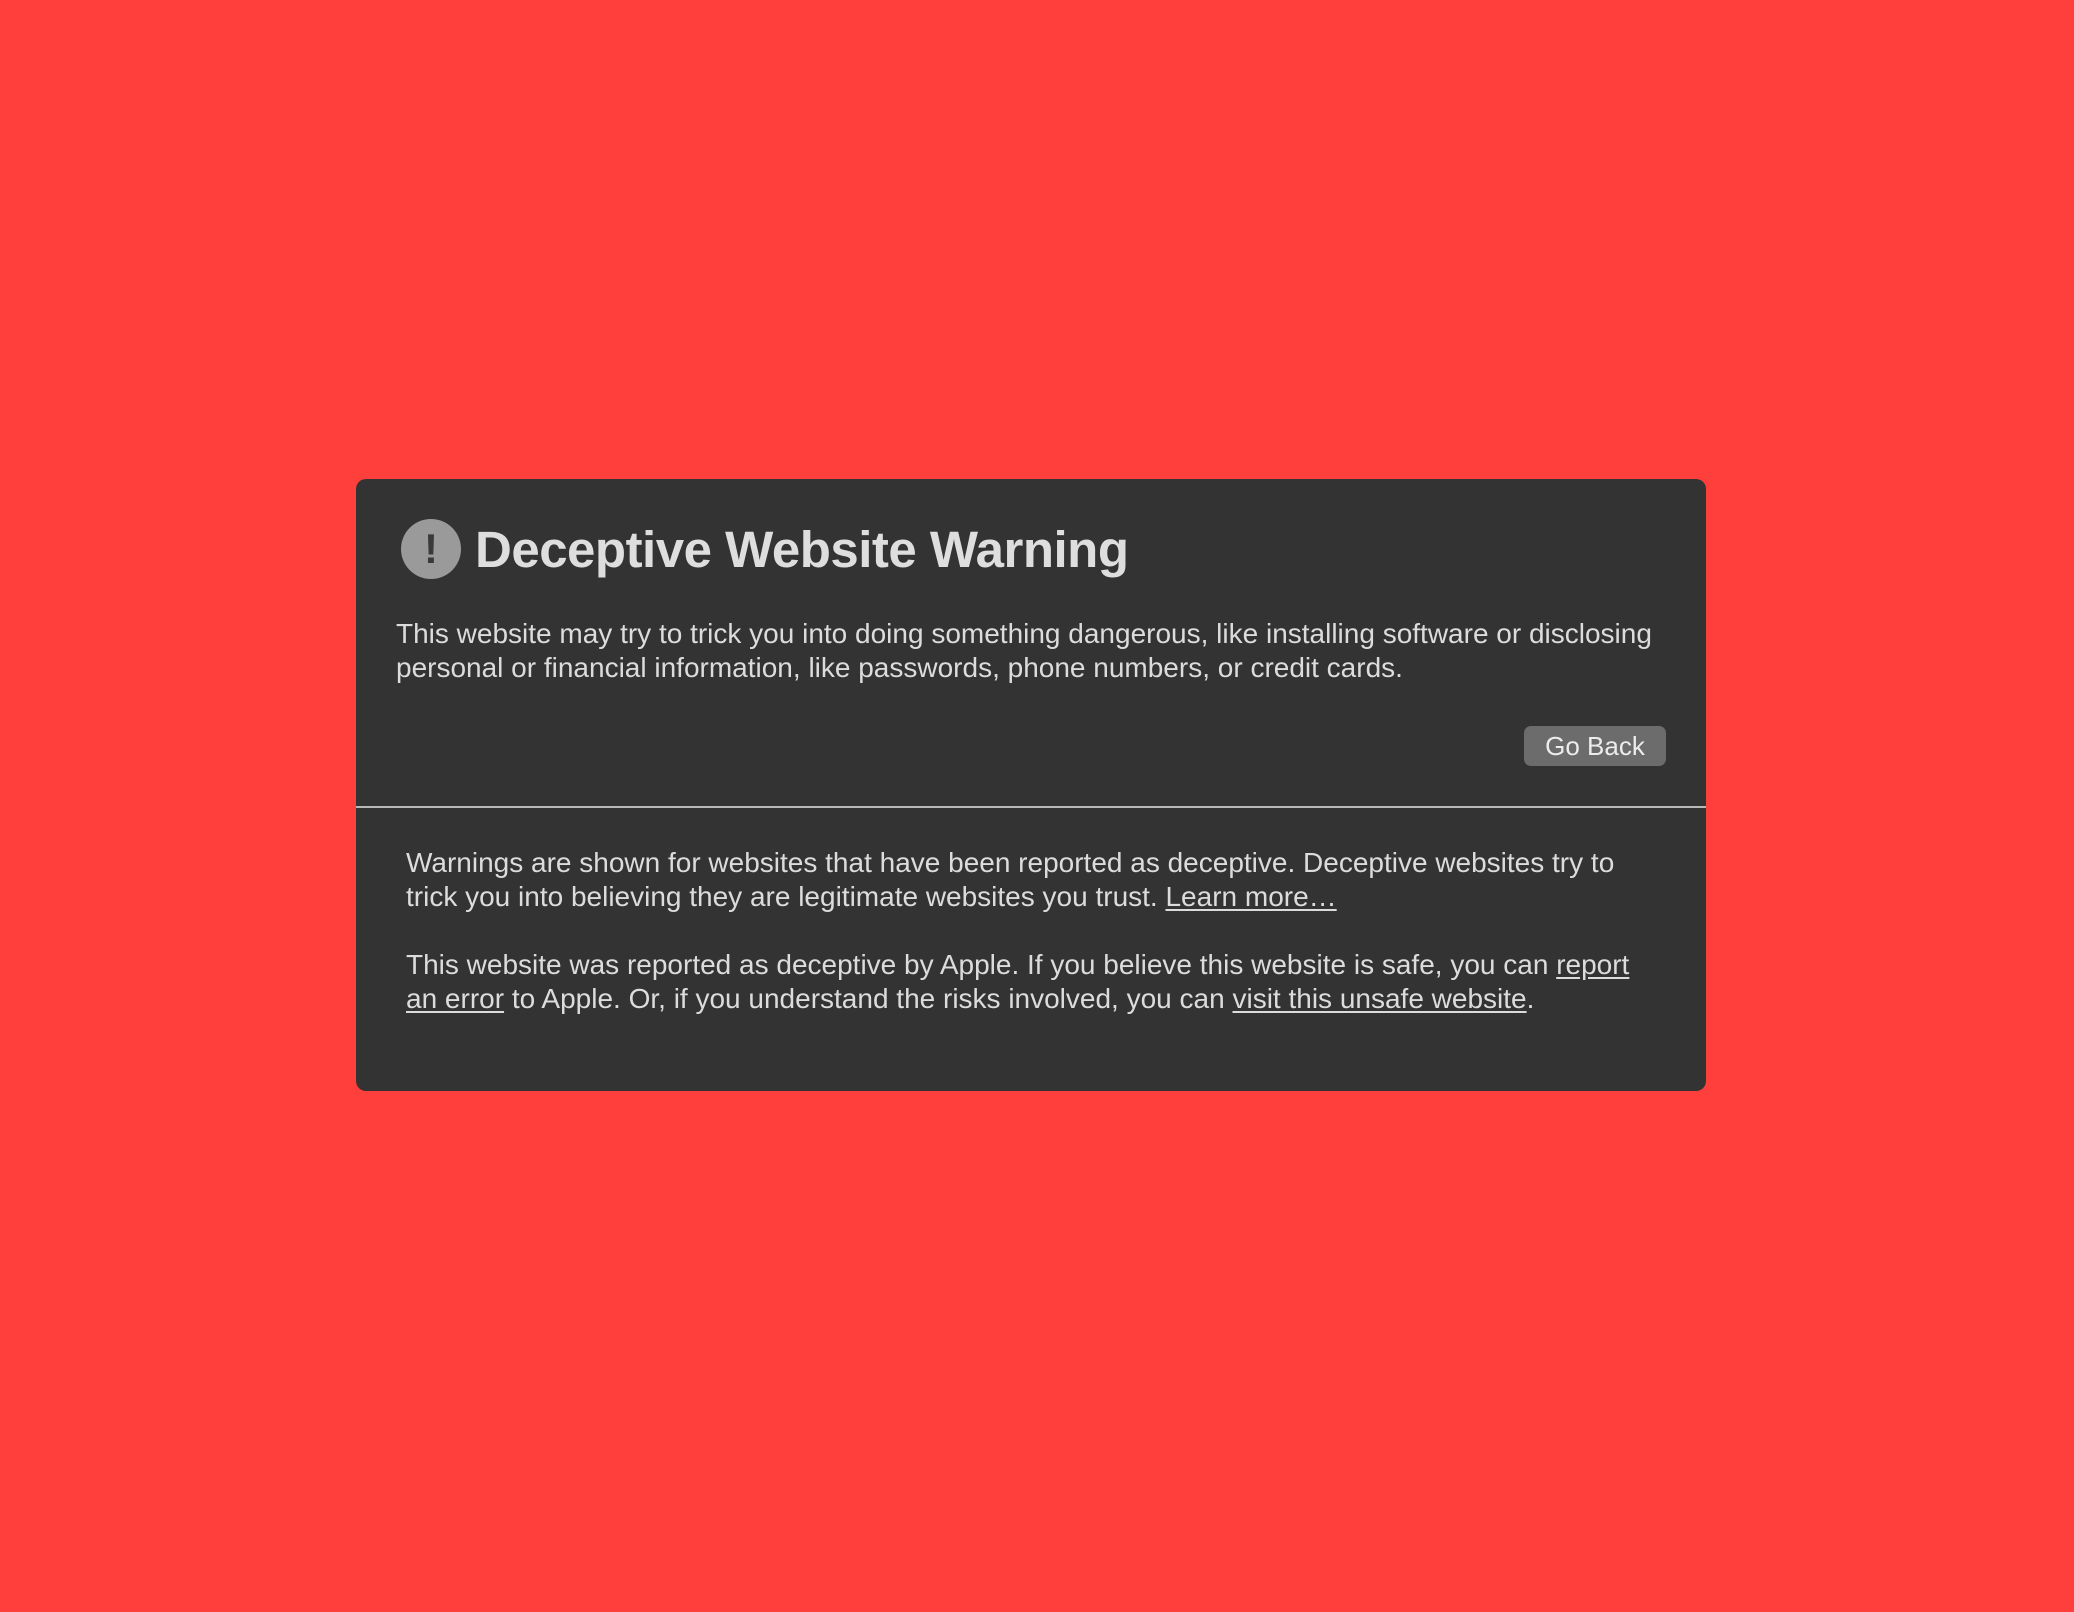 This screenshot has height=1612, width=2074. Describe the element at coordinates (1595, 746) in the screenshot. I see `go-back-button: Go Back` at that location.